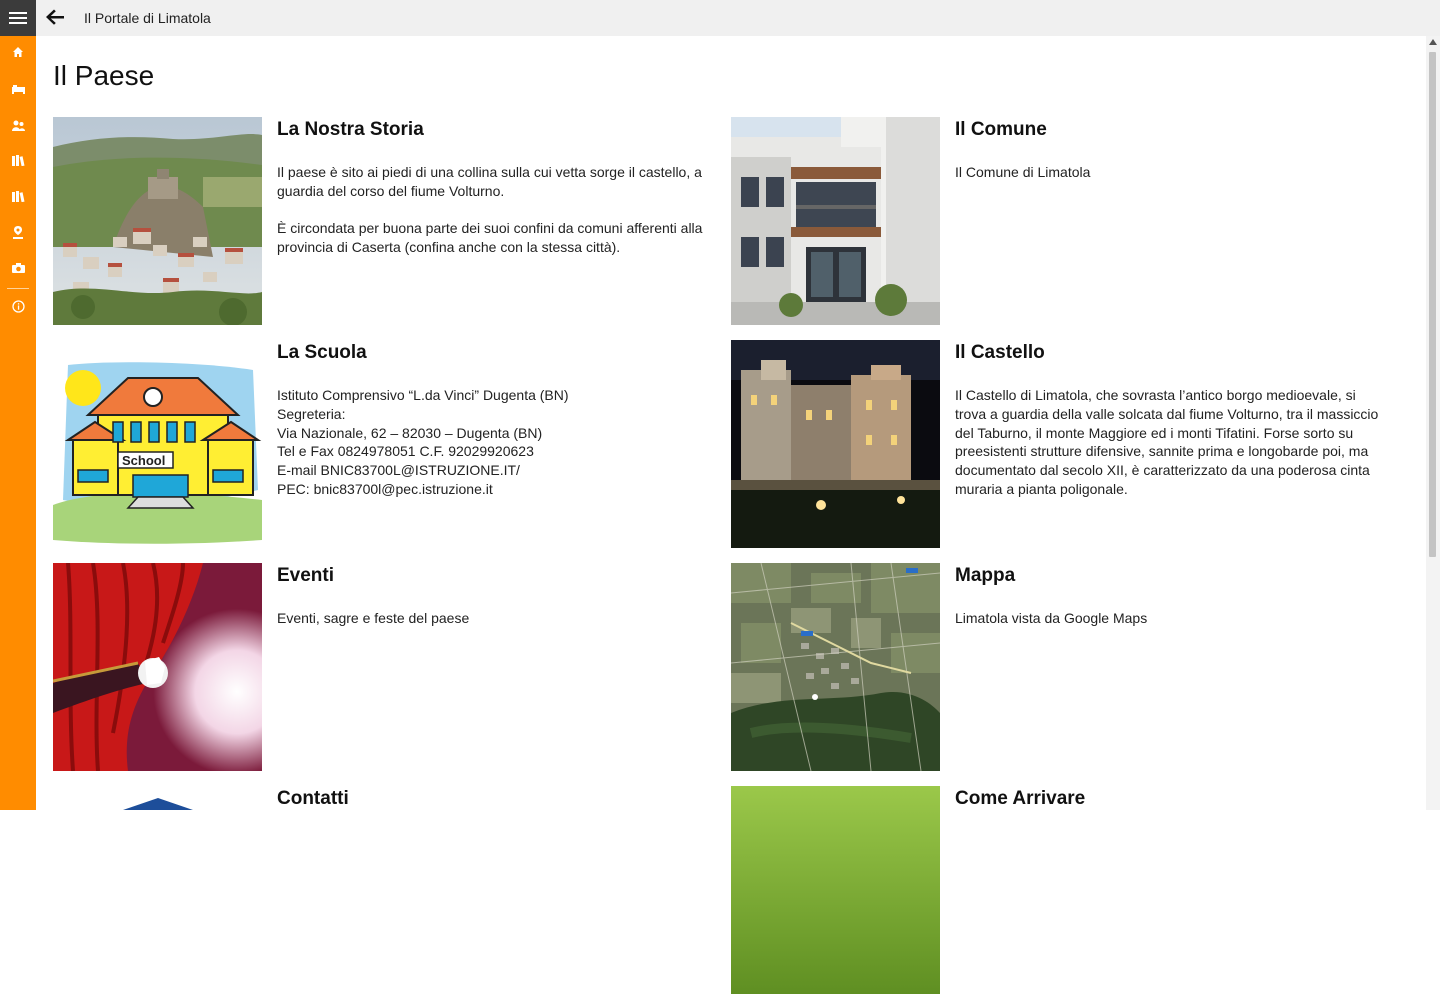  What do you see at coordinates (383, 668) in the screenshot?
I see `tile-eventi: Eventi Eventi, sagre e feste del paese` at bounding box center [383, 668].